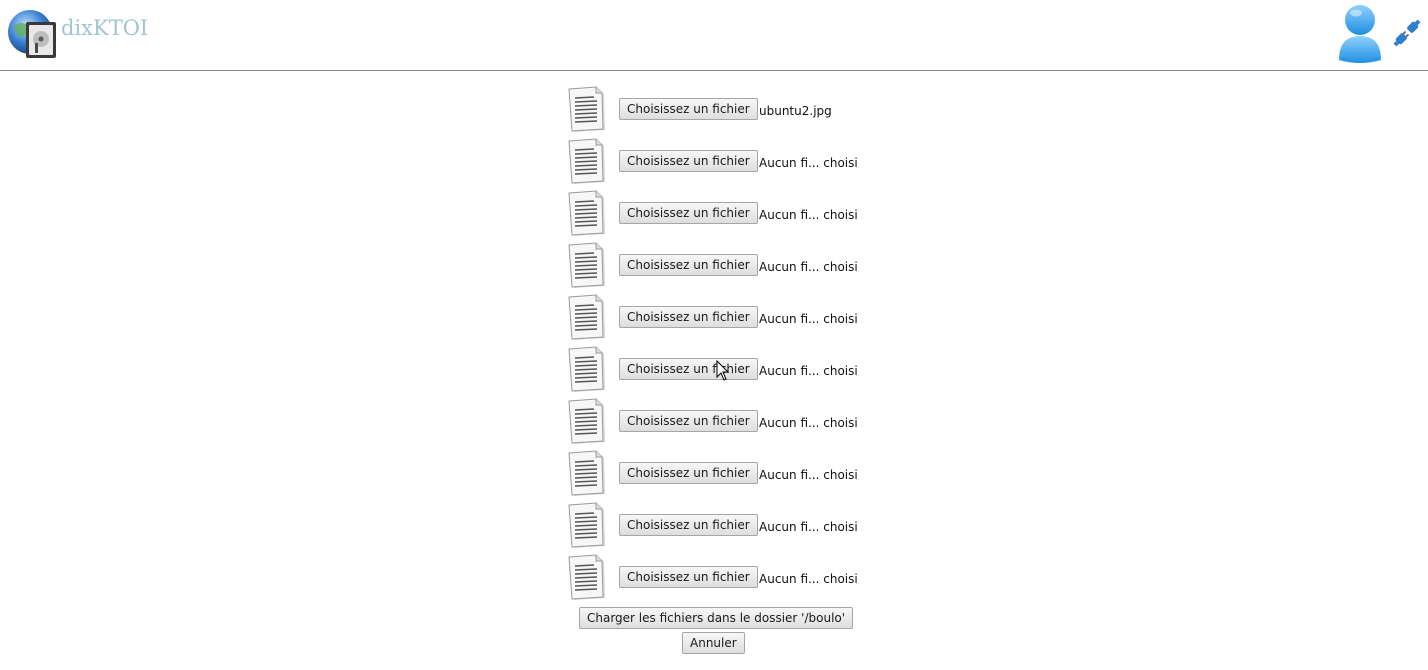  What do you see at coordinates (713, 643) in the screenshot?
I see `cancel-button: Annuler` at bounding box center [713, 643].